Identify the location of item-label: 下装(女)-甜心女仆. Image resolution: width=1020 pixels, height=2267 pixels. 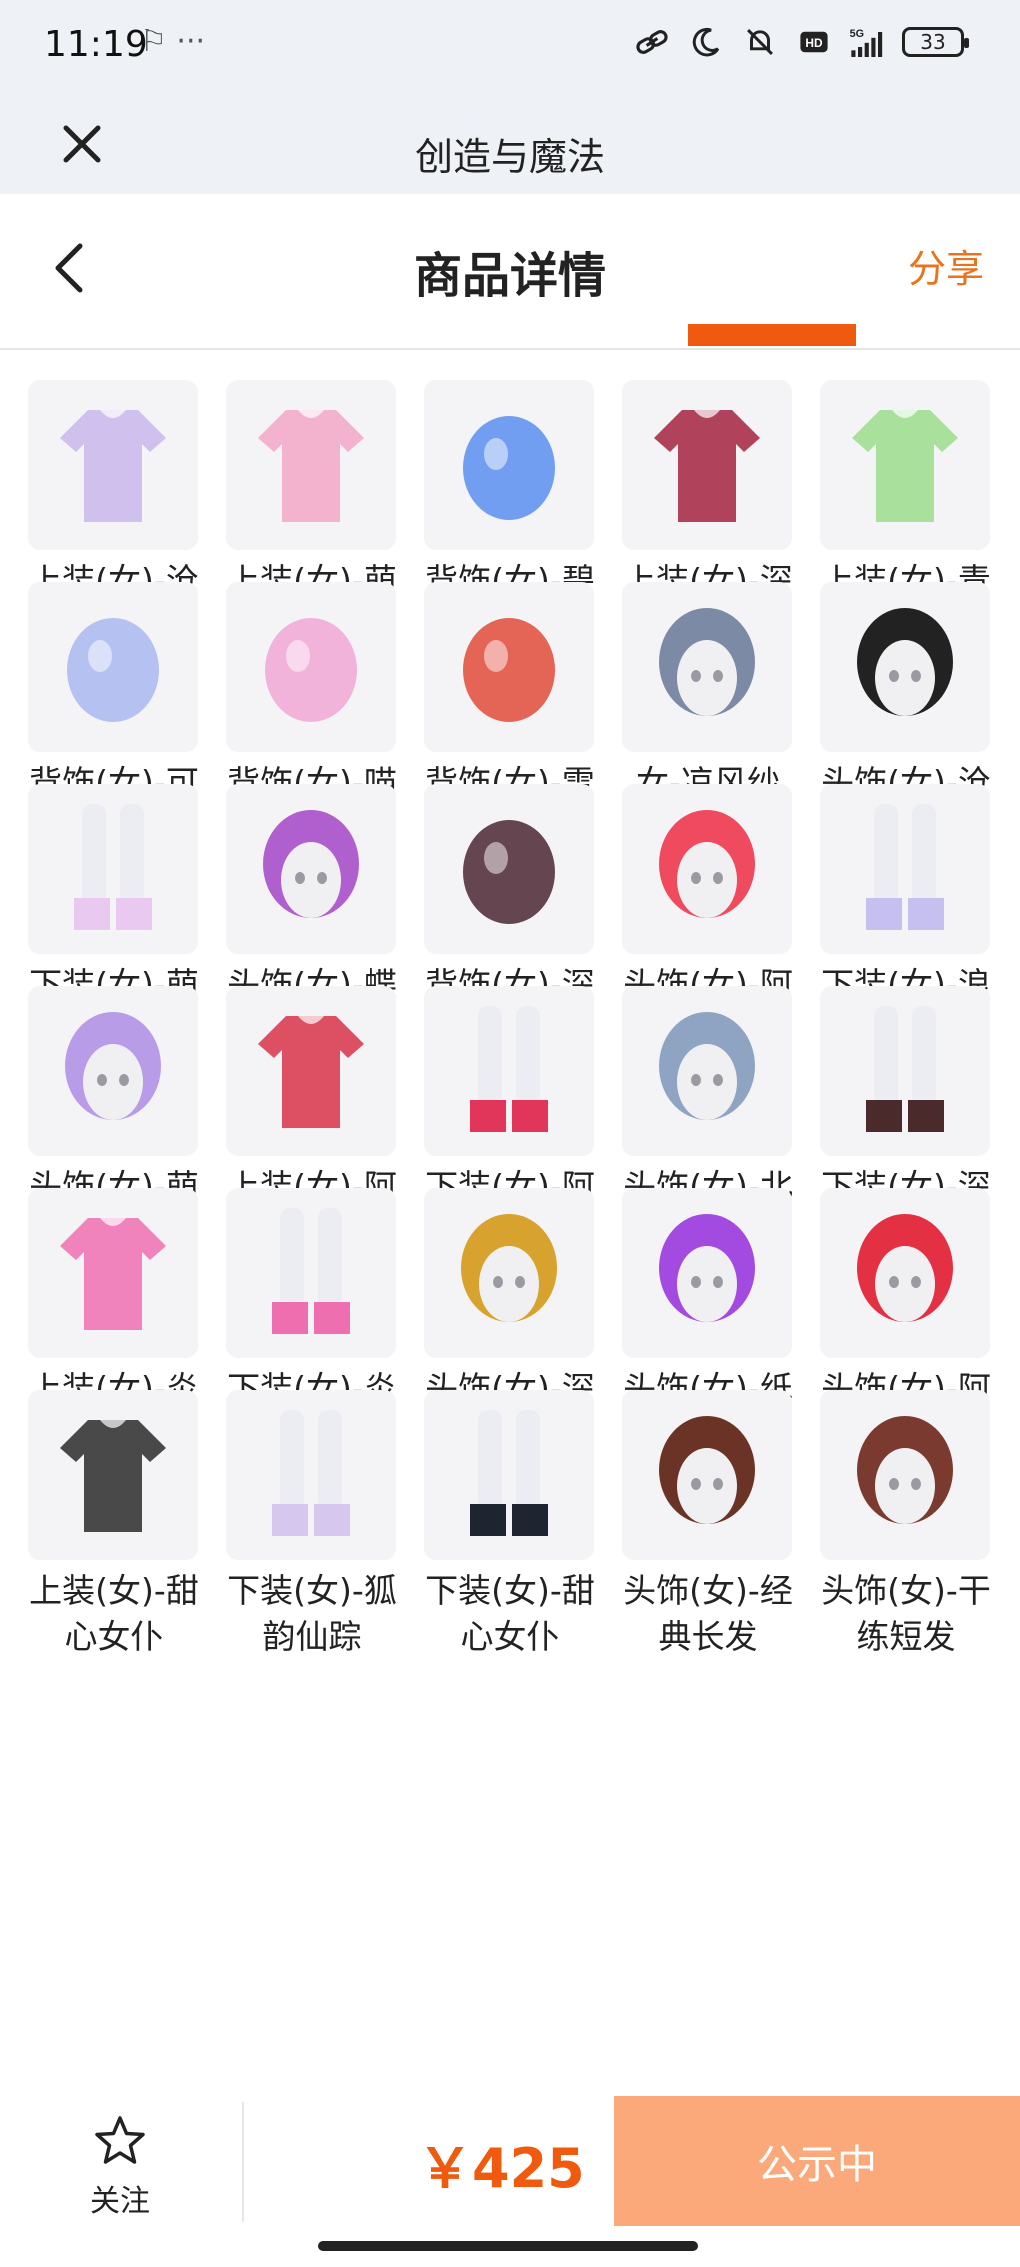
(510, 1613).